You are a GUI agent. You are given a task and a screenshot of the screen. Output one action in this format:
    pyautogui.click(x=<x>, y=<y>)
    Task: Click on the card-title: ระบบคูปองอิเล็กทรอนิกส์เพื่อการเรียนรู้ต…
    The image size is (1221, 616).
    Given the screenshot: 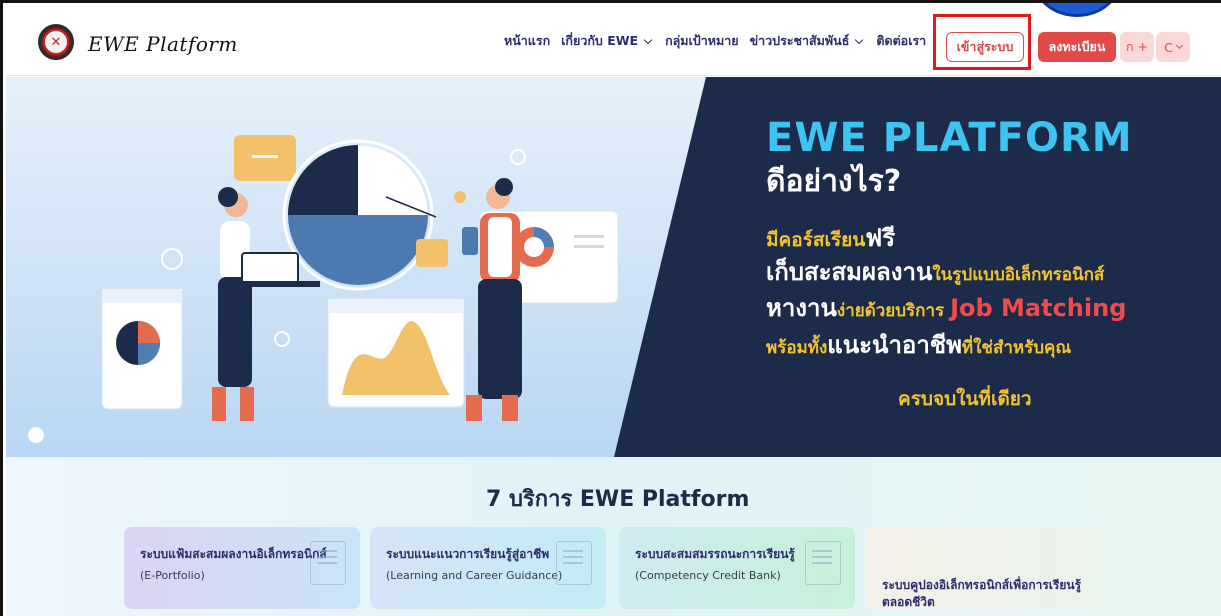 What is the action you would take?
    pyautogui.click(x=982, y=593)
    